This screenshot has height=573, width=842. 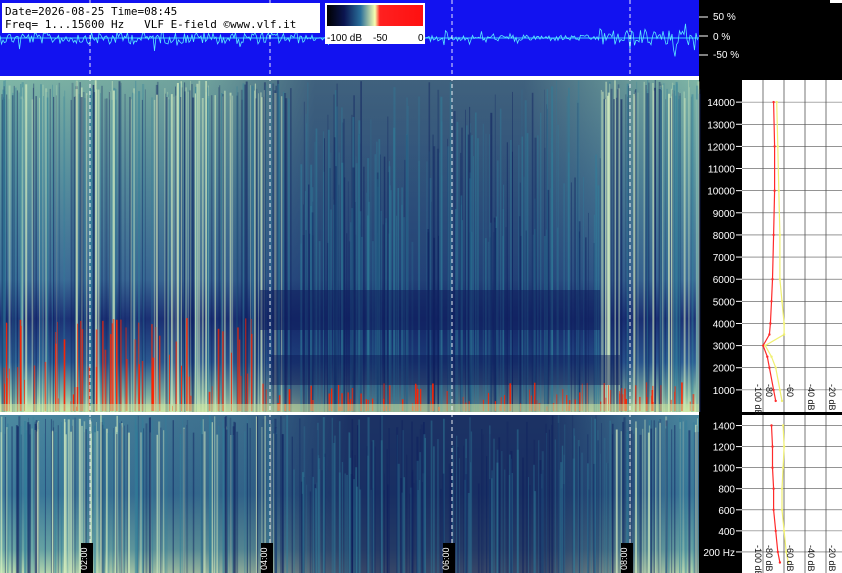 I want to click on colorbar-gradient, so click(x=375, y=15).